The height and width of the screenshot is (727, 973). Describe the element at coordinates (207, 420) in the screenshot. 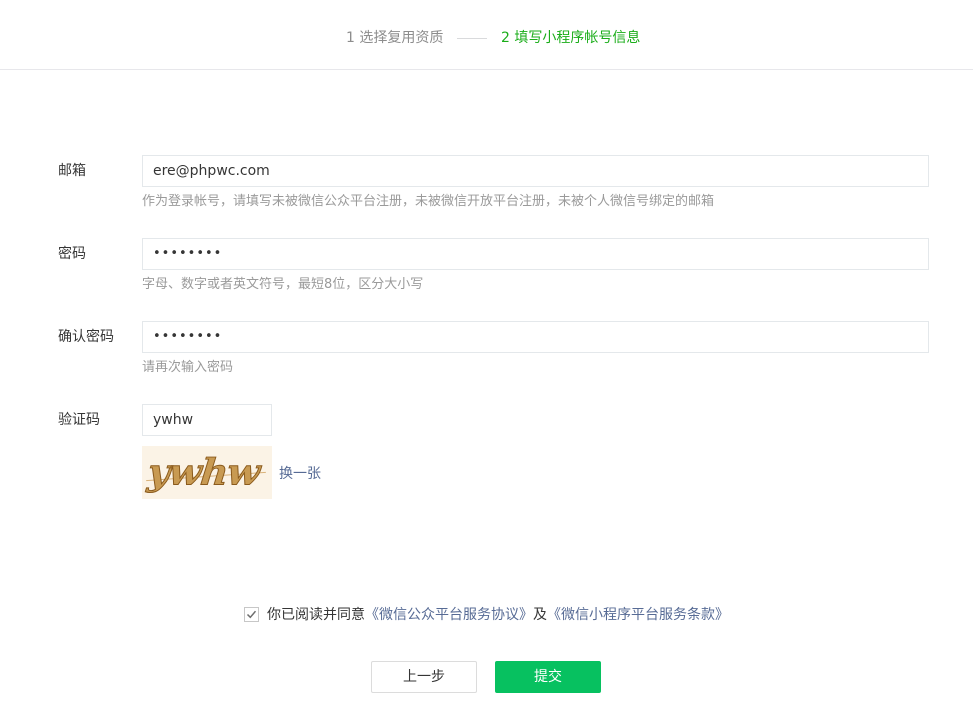

I see `captcha-input: ywhw` at that location.